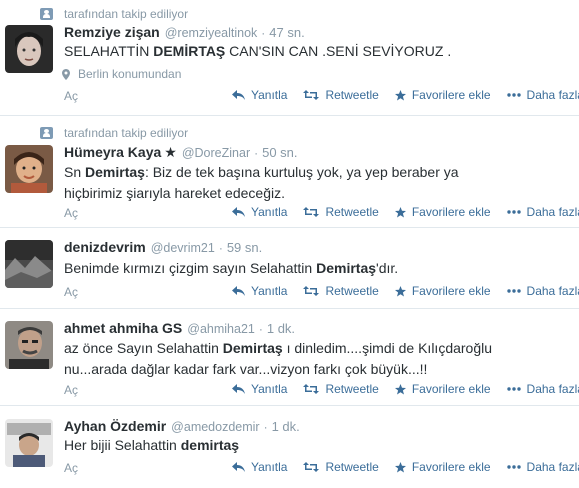  Describe the element at coordinates (115, 426) in the screenshot. I see `user-fullname: Ayhan Özdemir` at that location.